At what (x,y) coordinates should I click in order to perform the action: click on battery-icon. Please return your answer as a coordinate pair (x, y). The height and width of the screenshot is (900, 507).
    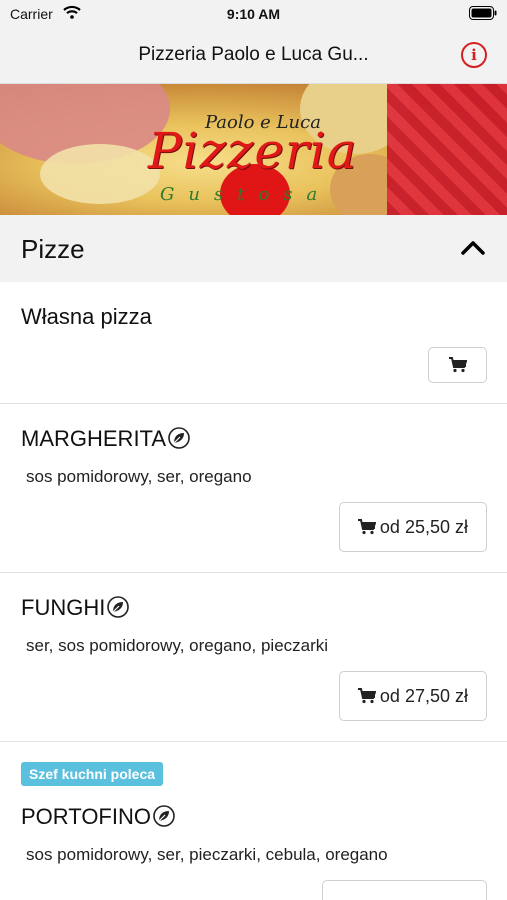
    Looking at the image, I should click on (483, 13).